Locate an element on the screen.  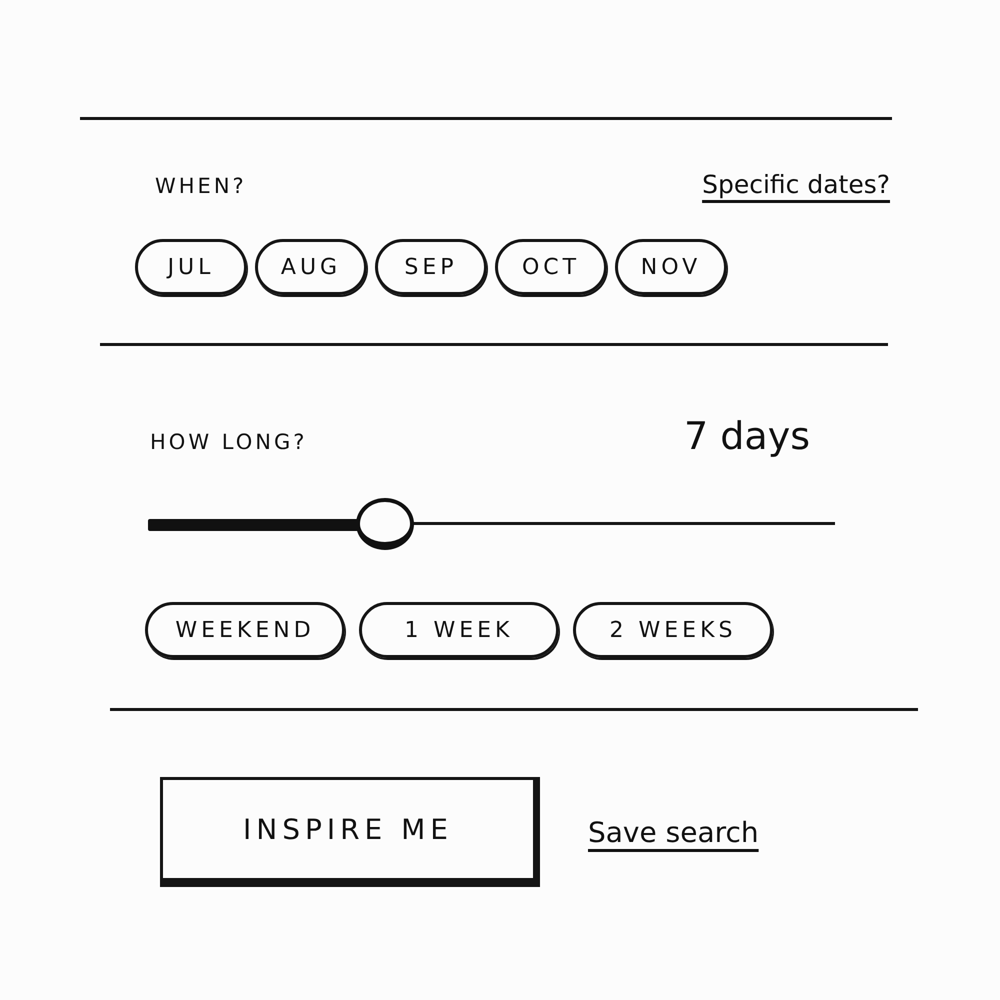
inspire-me-button: INSPIRE ME is located at coordinates (350, 832).